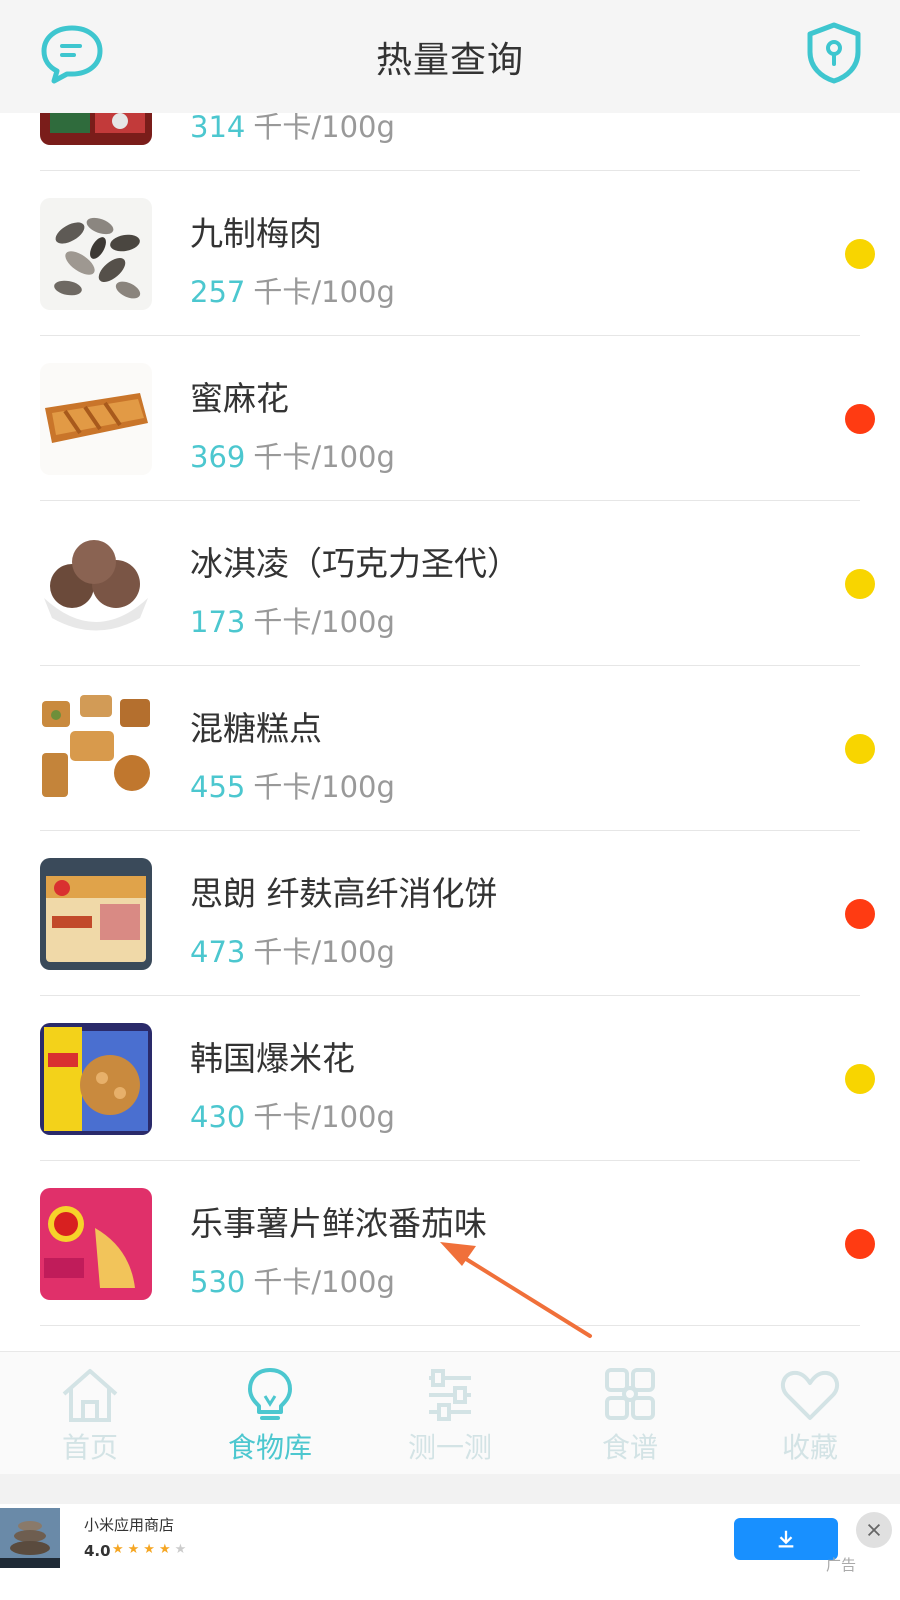  Describe the element at coordinates (449, 1447) in the screenshot. I see `tab-label: 测一测` at that location.